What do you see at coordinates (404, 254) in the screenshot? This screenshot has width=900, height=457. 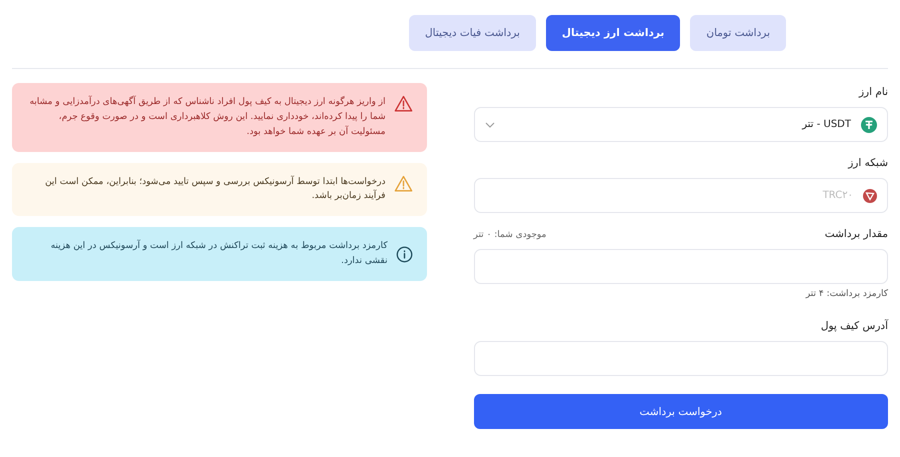 I see `info-icon` at bounding box center [404, 254].